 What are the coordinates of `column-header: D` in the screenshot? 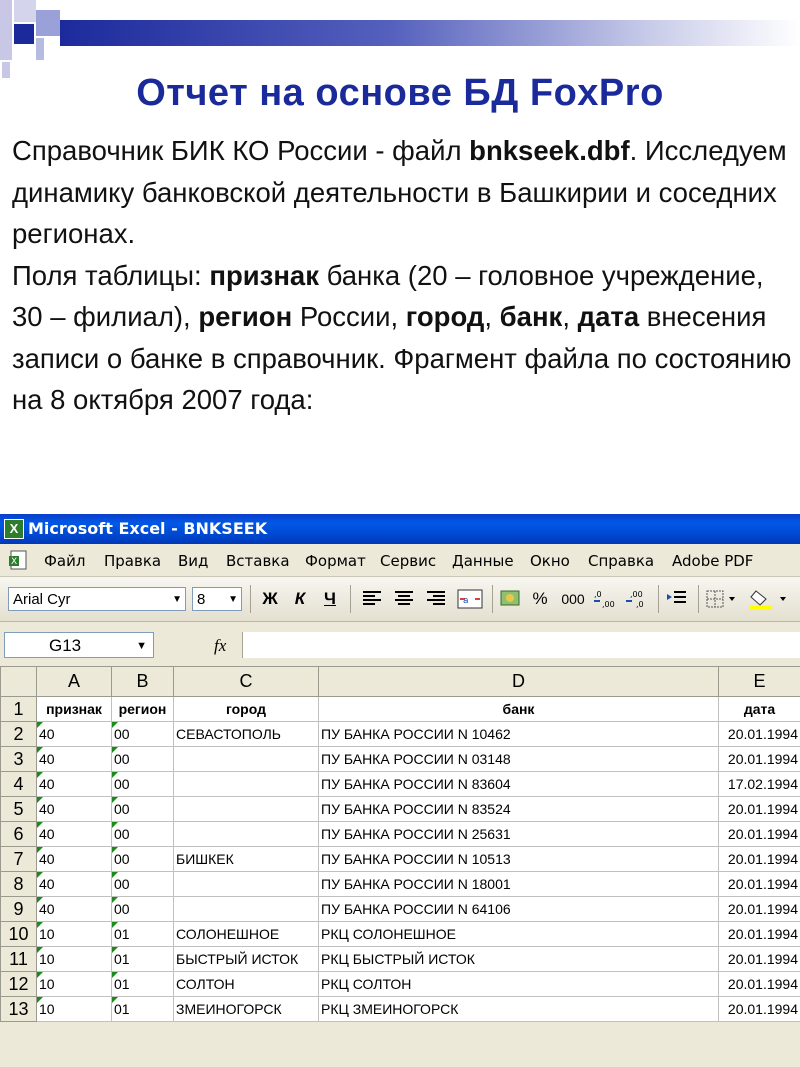 It's located at (518, 681).